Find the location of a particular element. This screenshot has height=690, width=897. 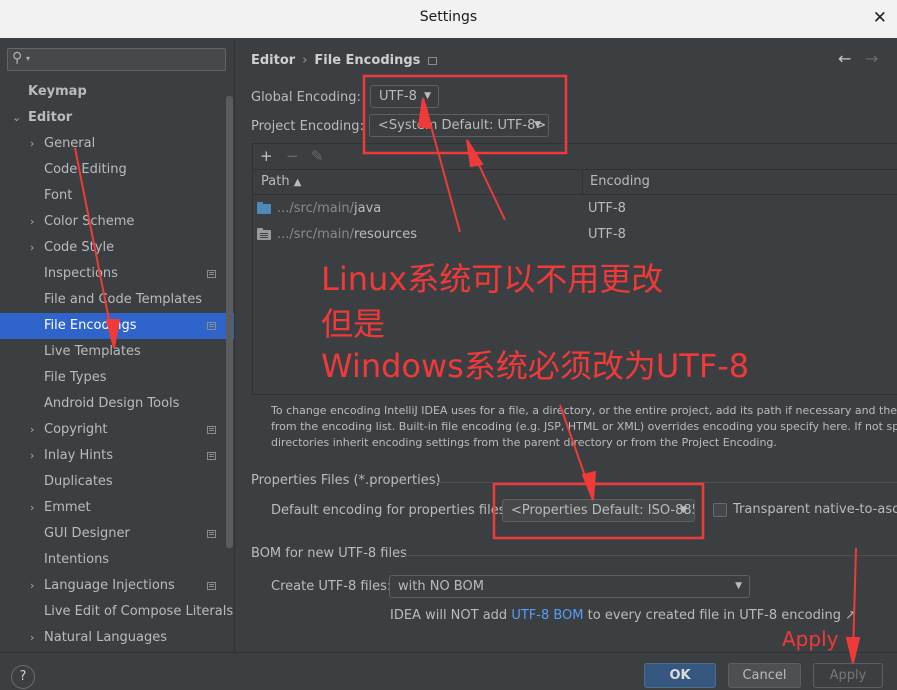

sidebar-item-file-encodings: File Encodings is located at coordinates (117, 326).